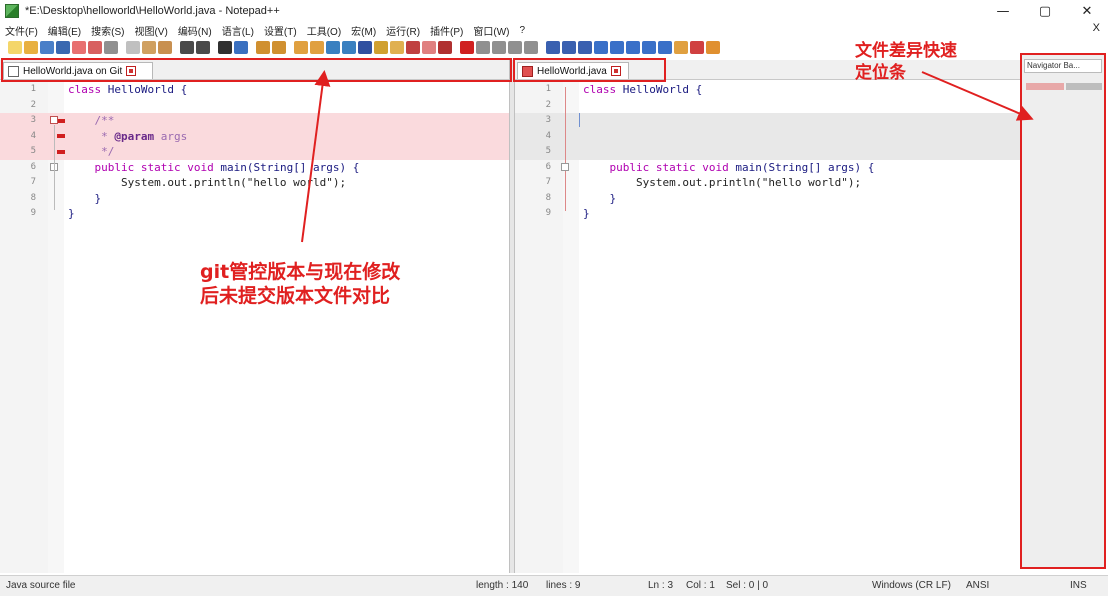 The image size is (1108, 596). What do you see at coordinates (33, 89) in the screenshot?
I see `line-number: 1` at bounding box center [33, 89].